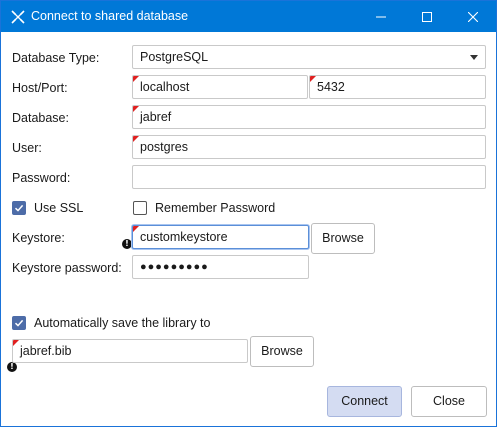 The height and width of the screenshot is (427, 497). Describe the element at coordinates (184, 237) in the screenshot. I see `keystore-value: customkeystore` at that location.